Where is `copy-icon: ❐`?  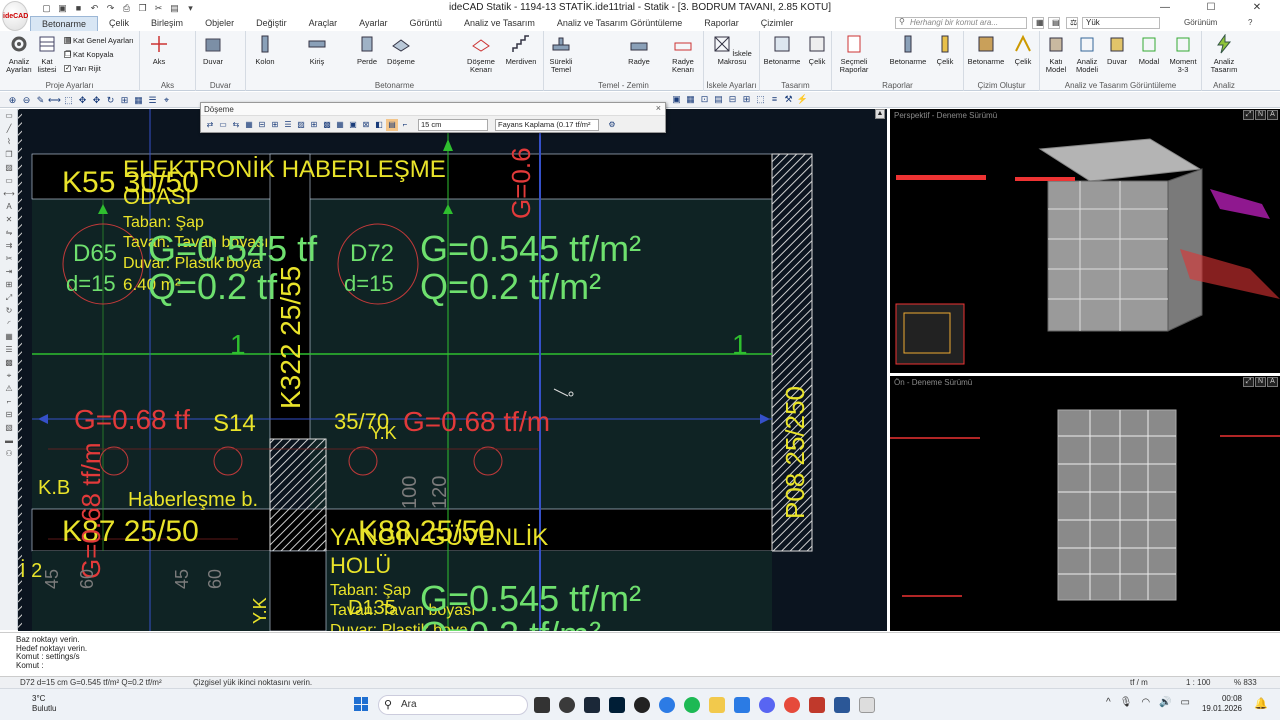 copy-icon: ❐ is located at coordinates (142, 8).